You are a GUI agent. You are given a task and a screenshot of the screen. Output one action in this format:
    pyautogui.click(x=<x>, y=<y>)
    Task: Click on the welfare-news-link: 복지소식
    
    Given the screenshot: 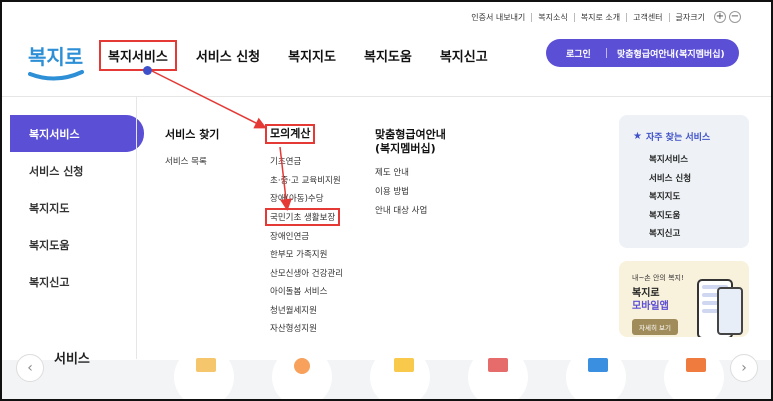 What is the action you would take?
    pyautogui.click(x=552, y=17)
    